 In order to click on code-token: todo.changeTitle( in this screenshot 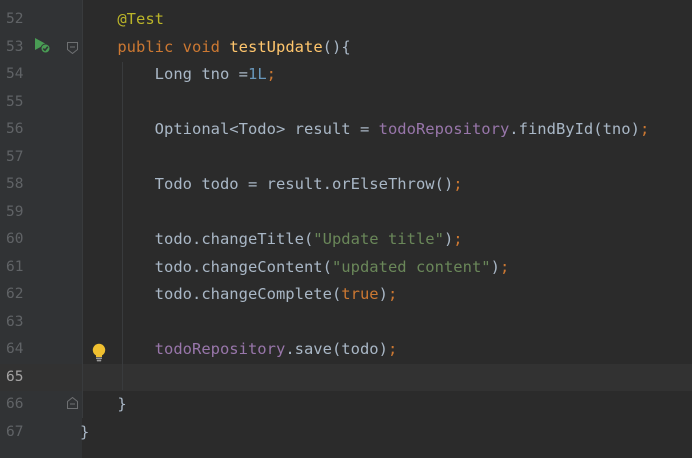, I will do `click(197, 239)`.